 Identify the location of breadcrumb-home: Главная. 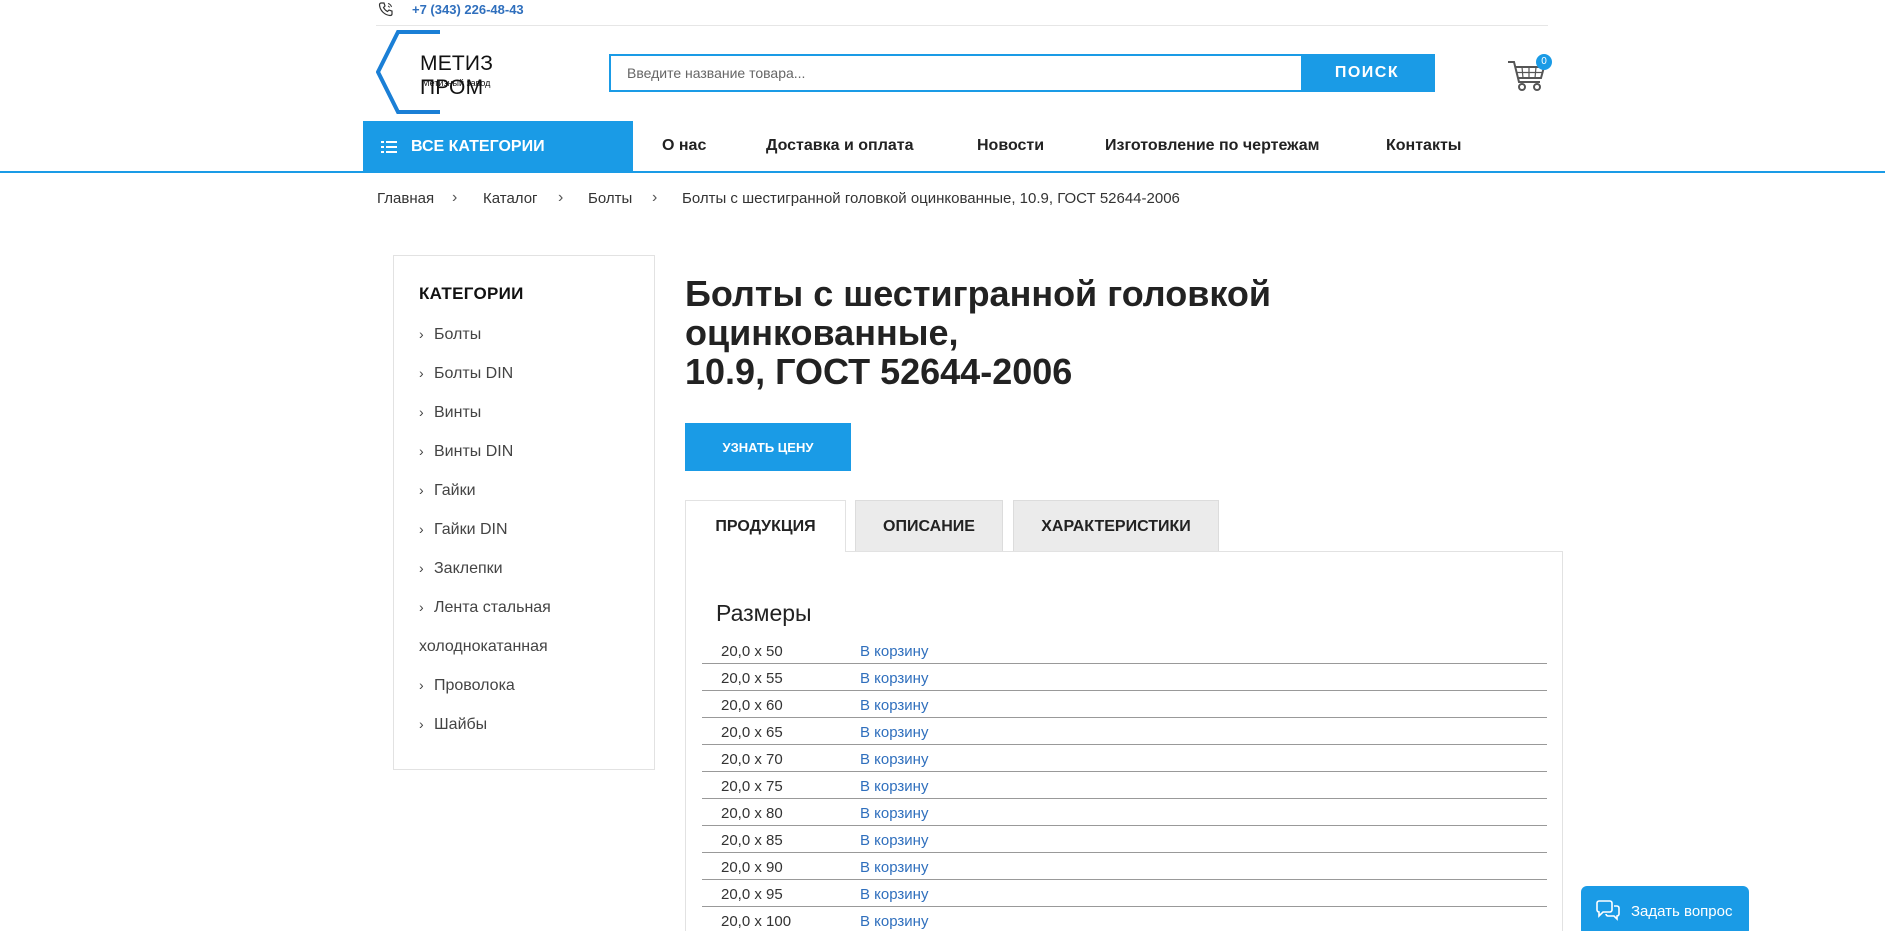
(405, 198).